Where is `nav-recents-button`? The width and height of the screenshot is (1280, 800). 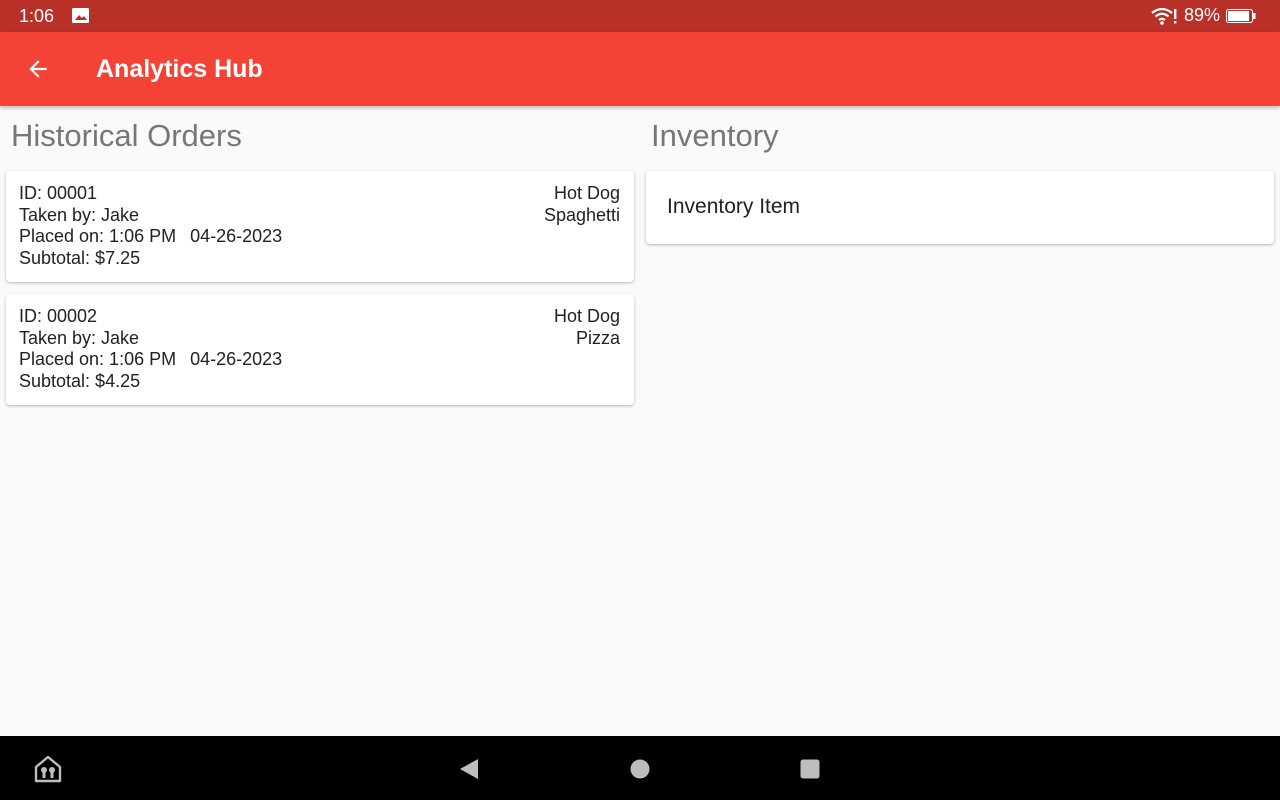 nav-recents-button is located at coordinates (810, 769).